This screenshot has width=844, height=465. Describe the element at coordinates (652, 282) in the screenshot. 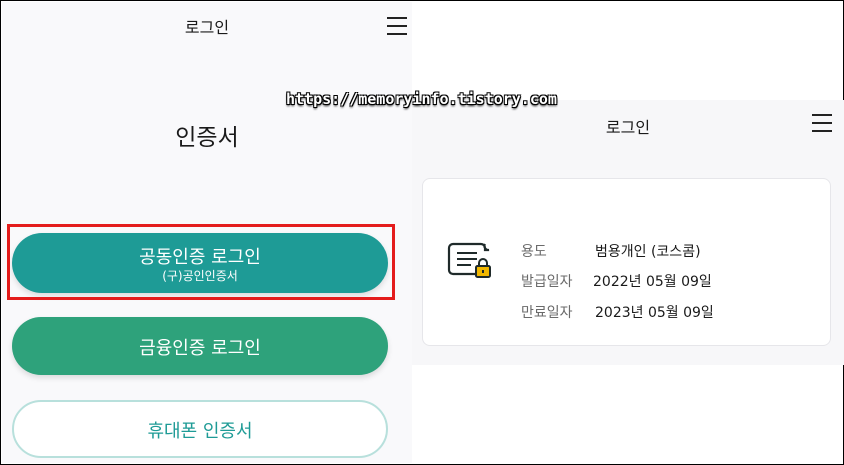

I see `issue-date-value: 2022년 05월 09일` at that location.